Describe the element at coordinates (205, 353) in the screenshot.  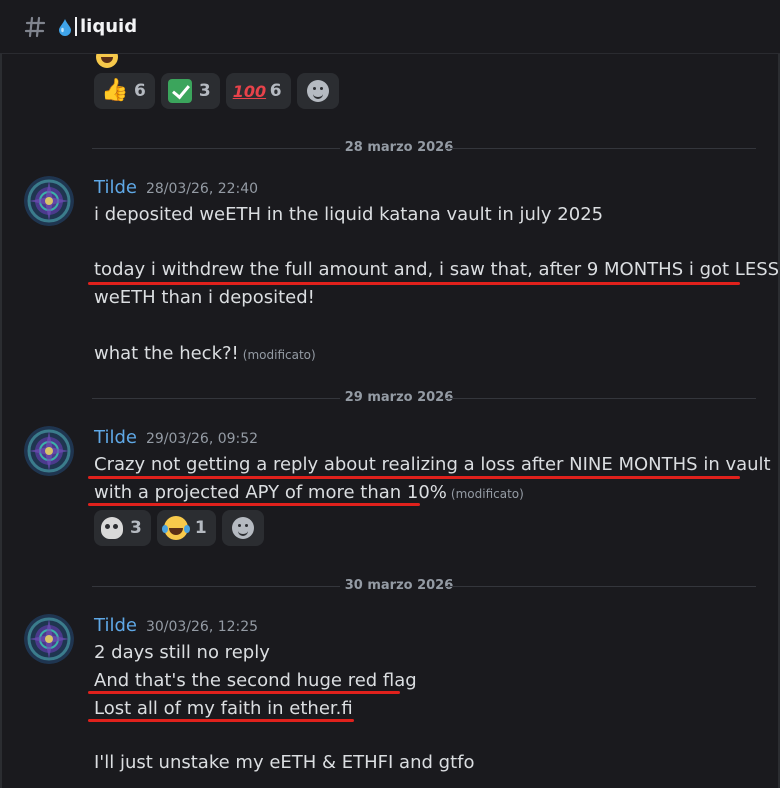
I see `message-text: what the heck?! (modificato)` at that location.